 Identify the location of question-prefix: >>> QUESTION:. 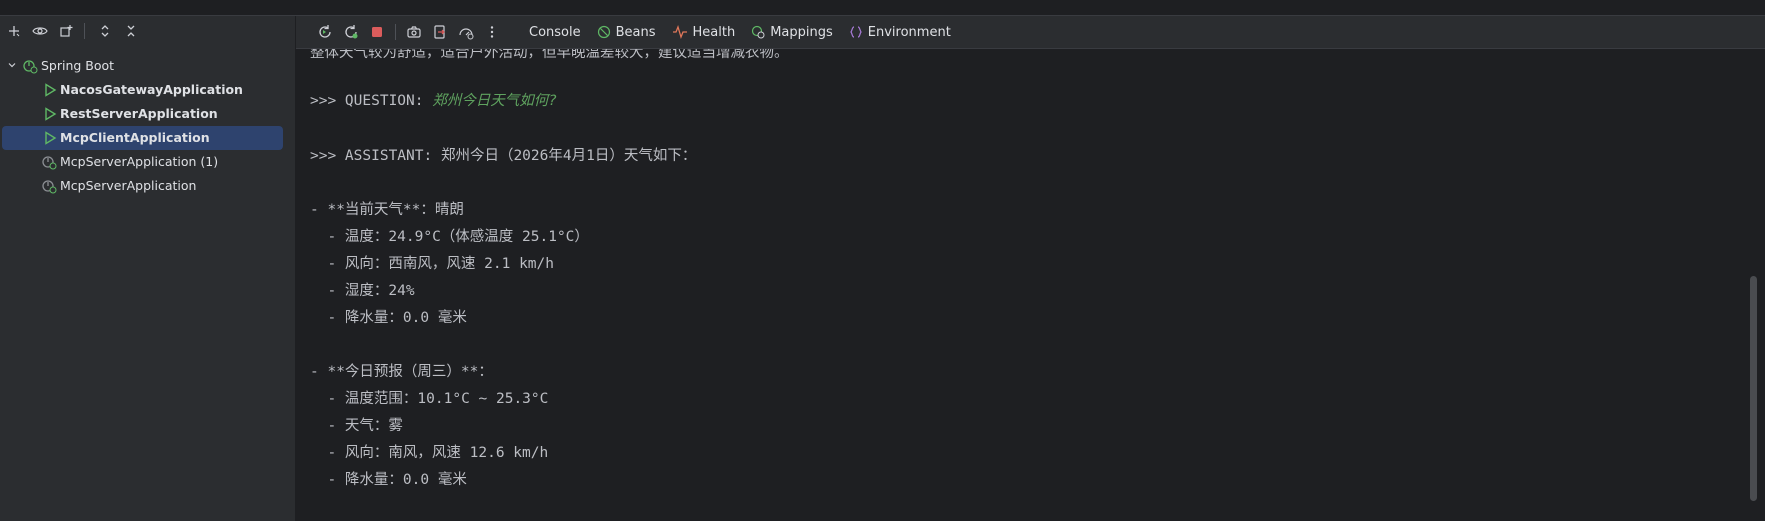
(371, 101).